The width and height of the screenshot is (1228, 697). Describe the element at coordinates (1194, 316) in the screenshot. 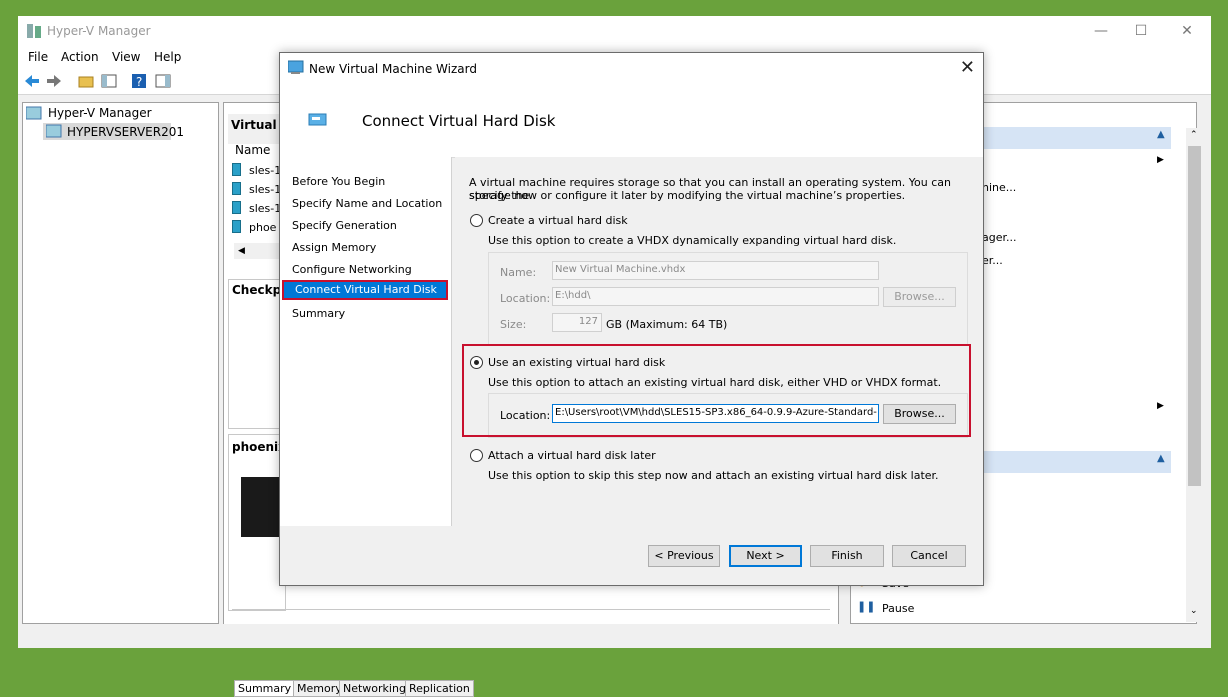

I see `scroll-thumb` at that location.